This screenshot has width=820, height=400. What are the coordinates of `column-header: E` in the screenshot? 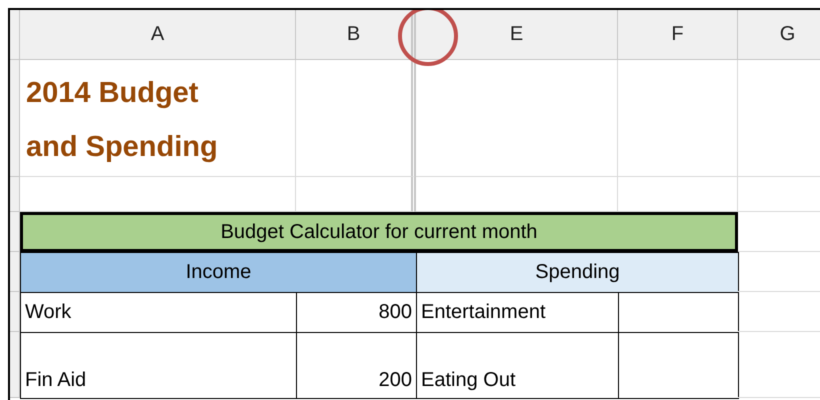 It's located at (517, 35).